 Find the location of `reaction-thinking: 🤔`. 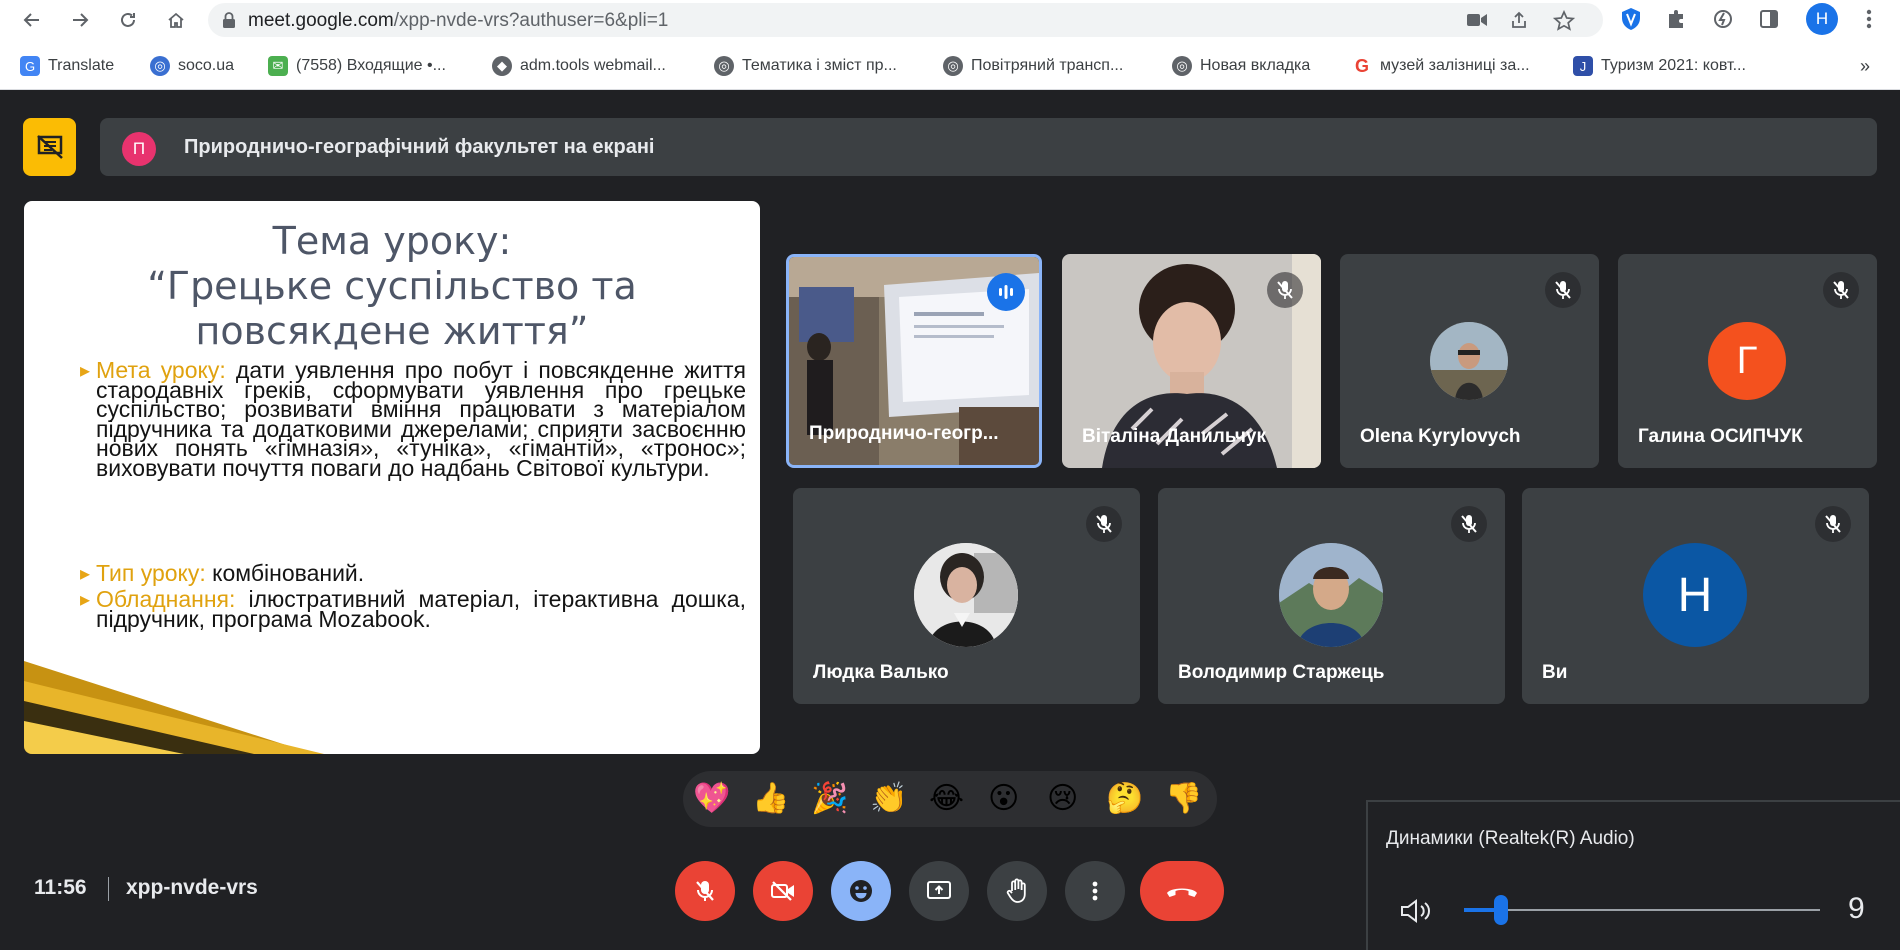

reaction-thinking: 🤔 is located at coordinates (1124, 799).